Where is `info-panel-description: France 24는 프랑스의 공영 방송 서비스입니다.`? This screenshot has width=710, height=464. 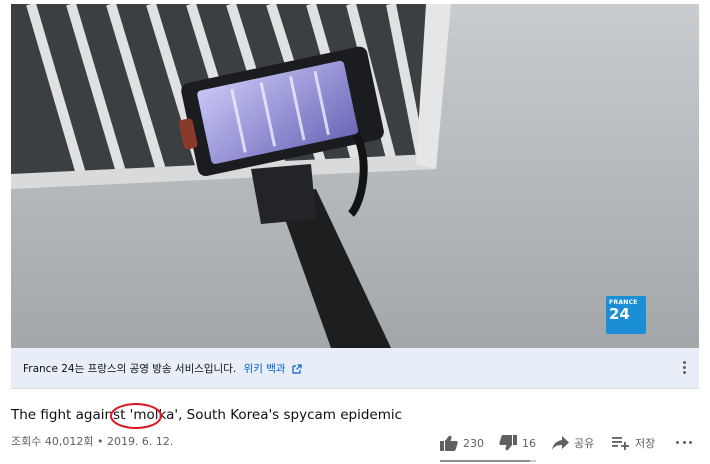
info-panel-description: France 24는 프랑스의 공영 방송 서비스입니다. is located at coordinates (130, 369).